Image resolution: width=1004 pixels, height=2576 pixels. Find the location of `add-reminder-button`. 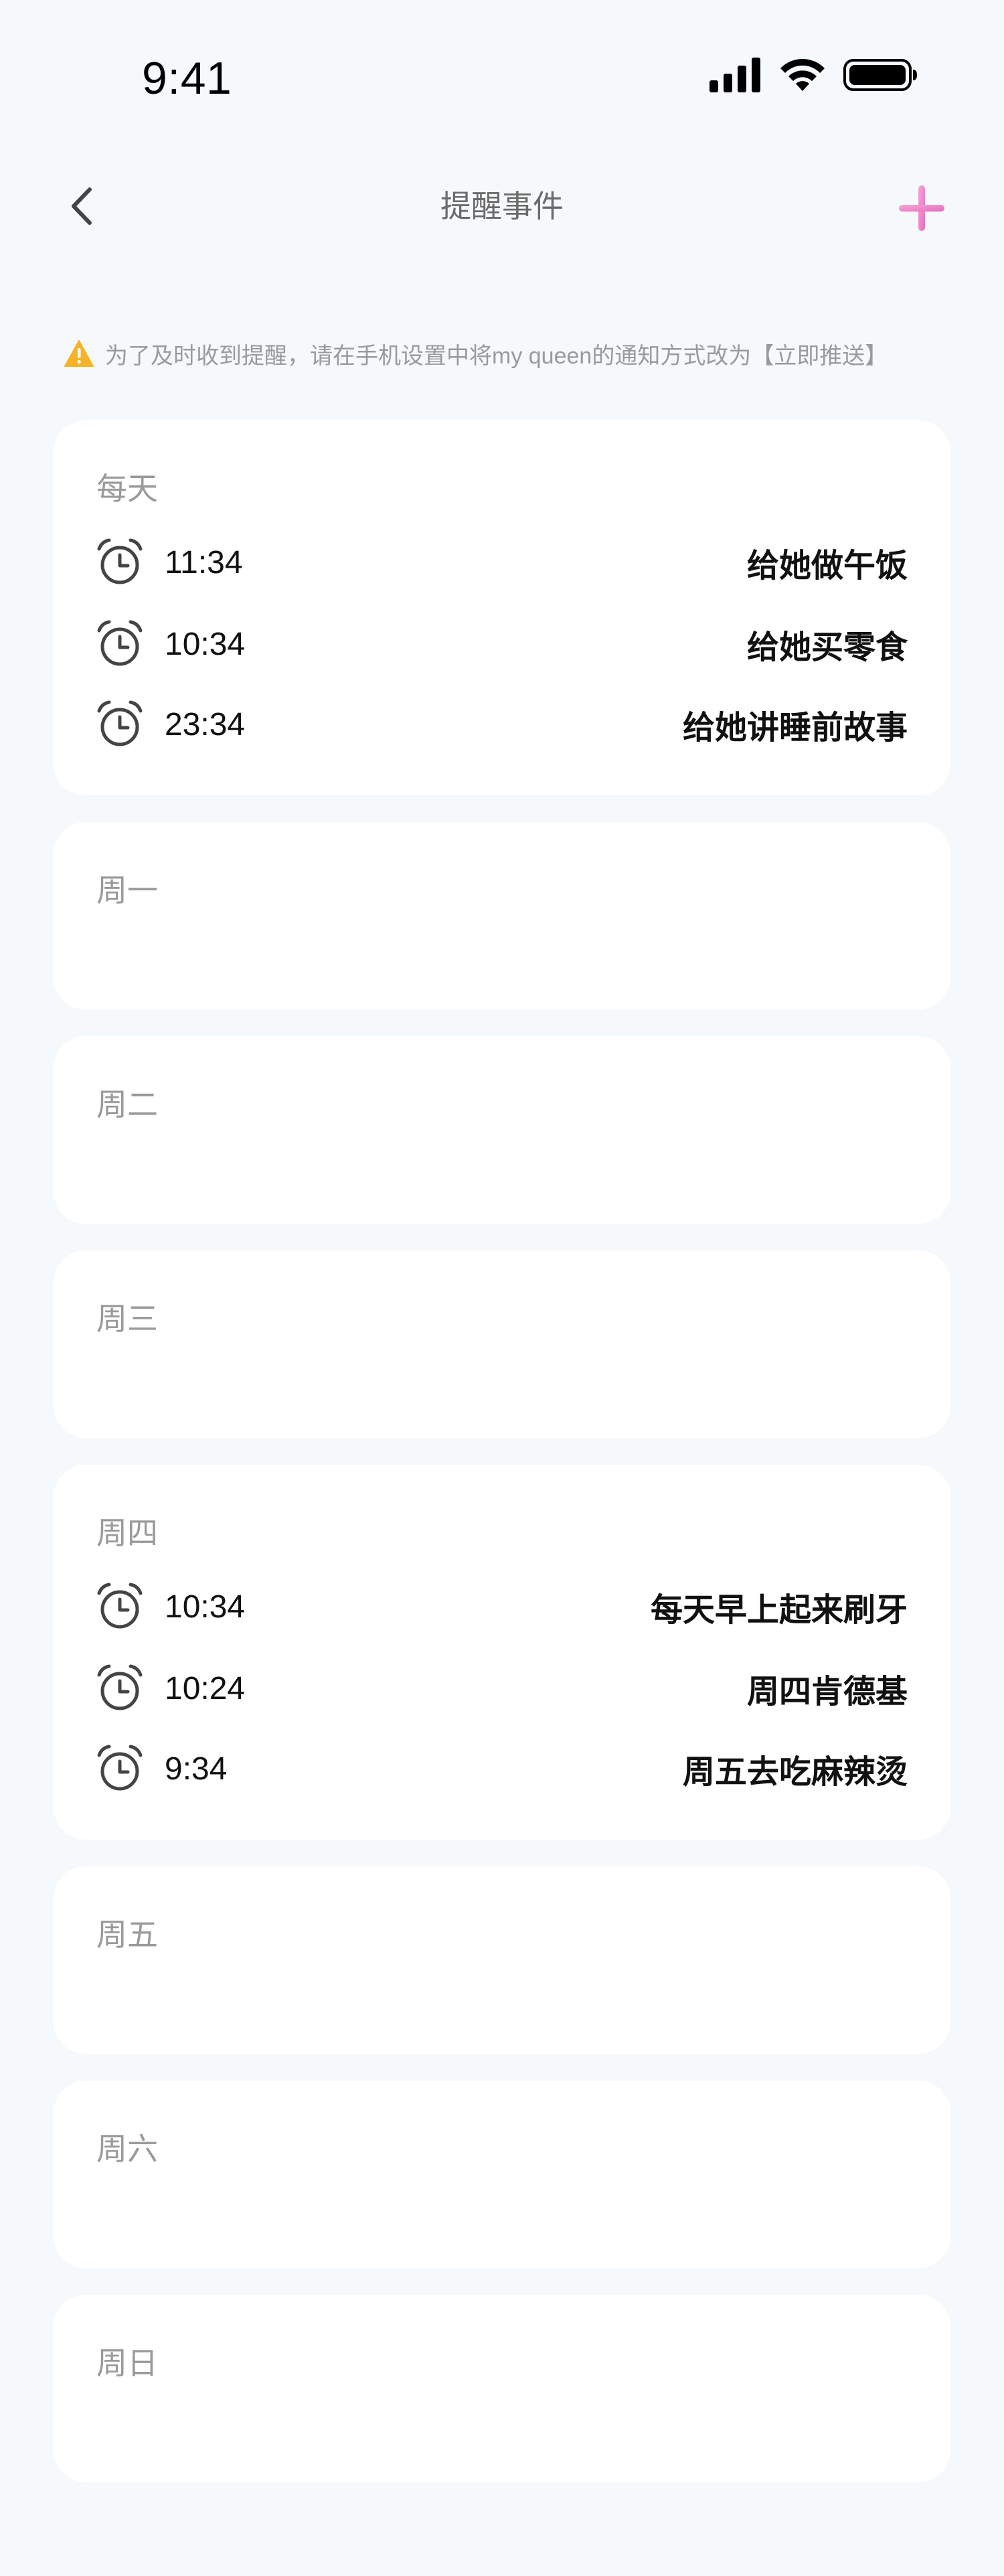

add-reminder-button is located at coordinates (922, 208).